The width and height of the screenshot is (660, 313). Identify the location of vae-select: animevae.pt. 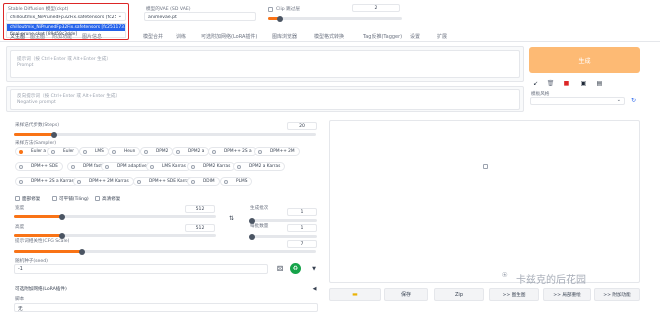
(200, 16).